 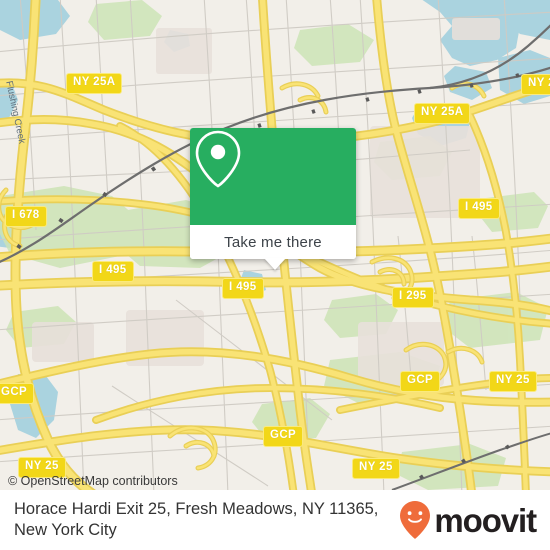 I want to click on take-me-there-label: Take me there, so click(x=273, y=242).